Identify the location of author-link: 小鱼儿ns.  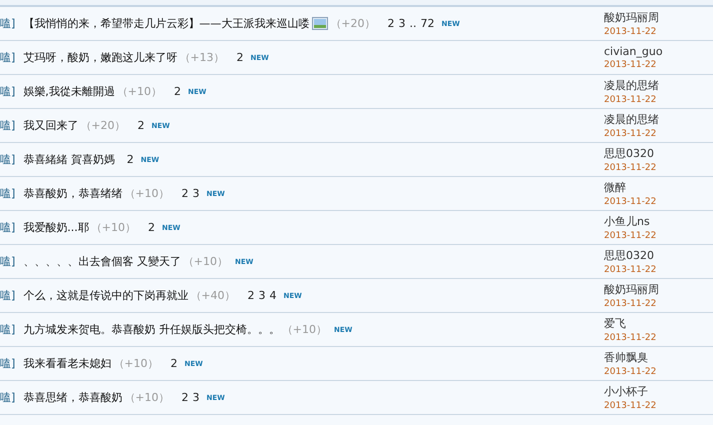
(658, 221).